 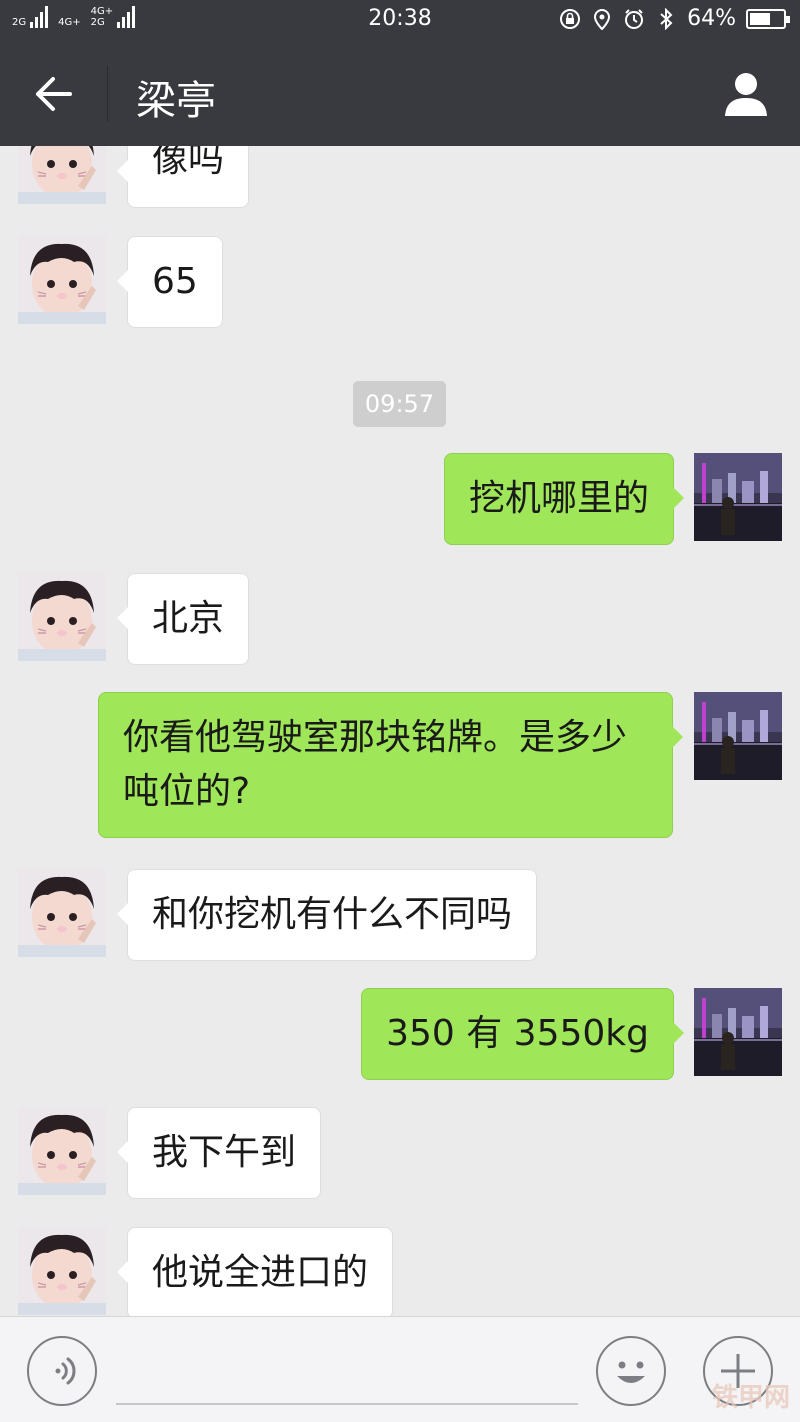 I want to click on back-arrow-icon, so click(x=54, y=94).